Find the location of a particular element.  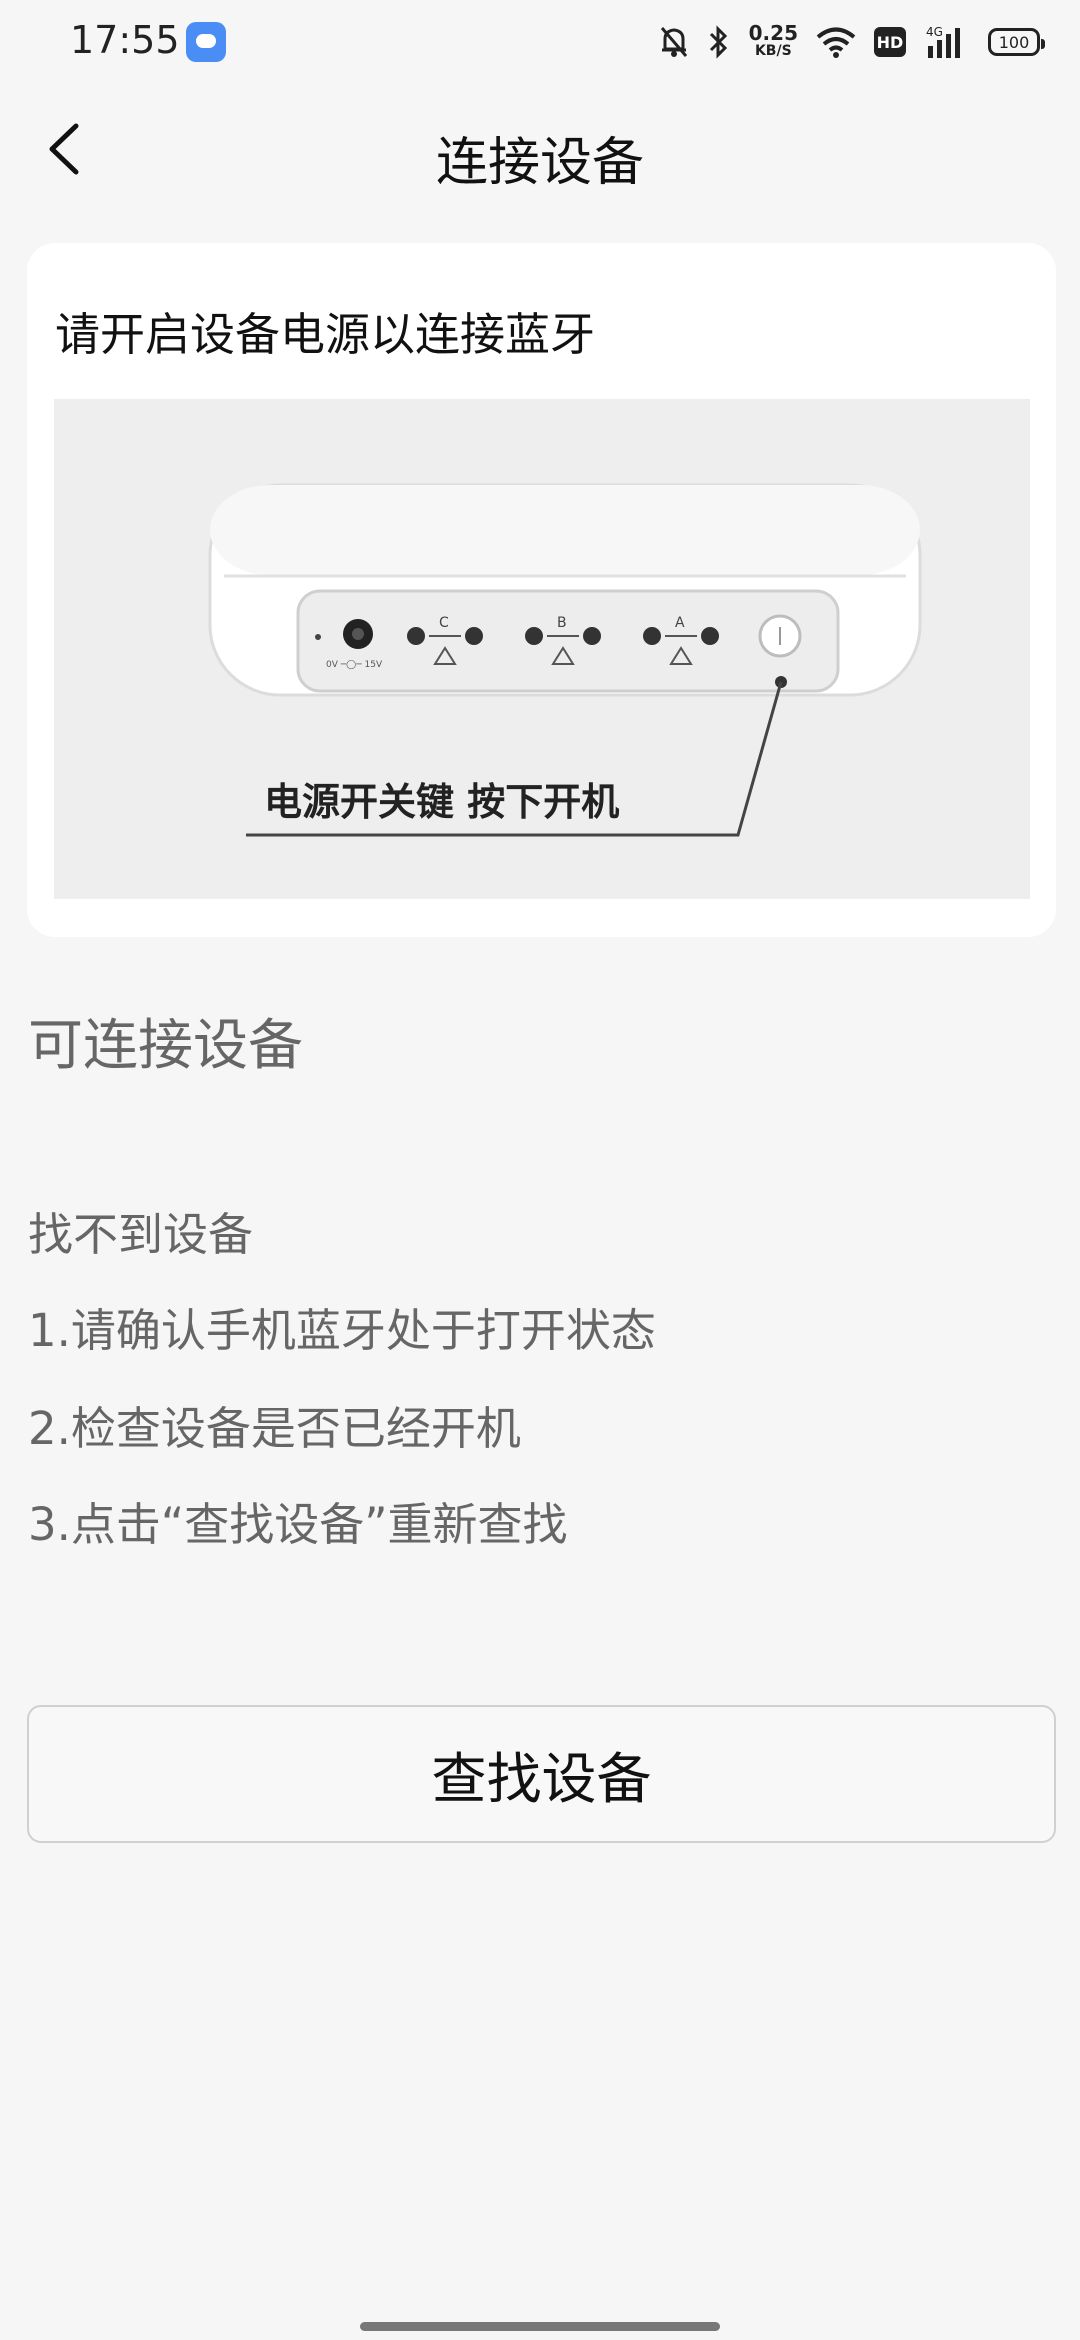

help-step-1: 1.请确认手机蓝牙处于打开状态 is located at coordinates (342, 1330).